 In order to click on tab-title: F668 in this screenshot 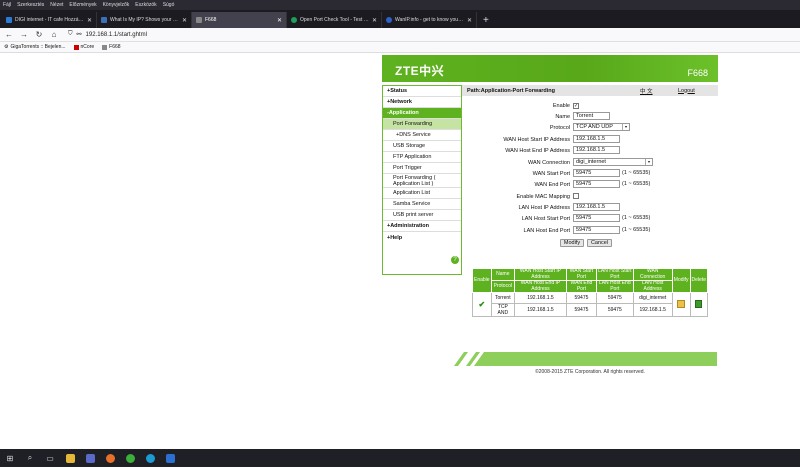, I will do `click(211, 20)`.